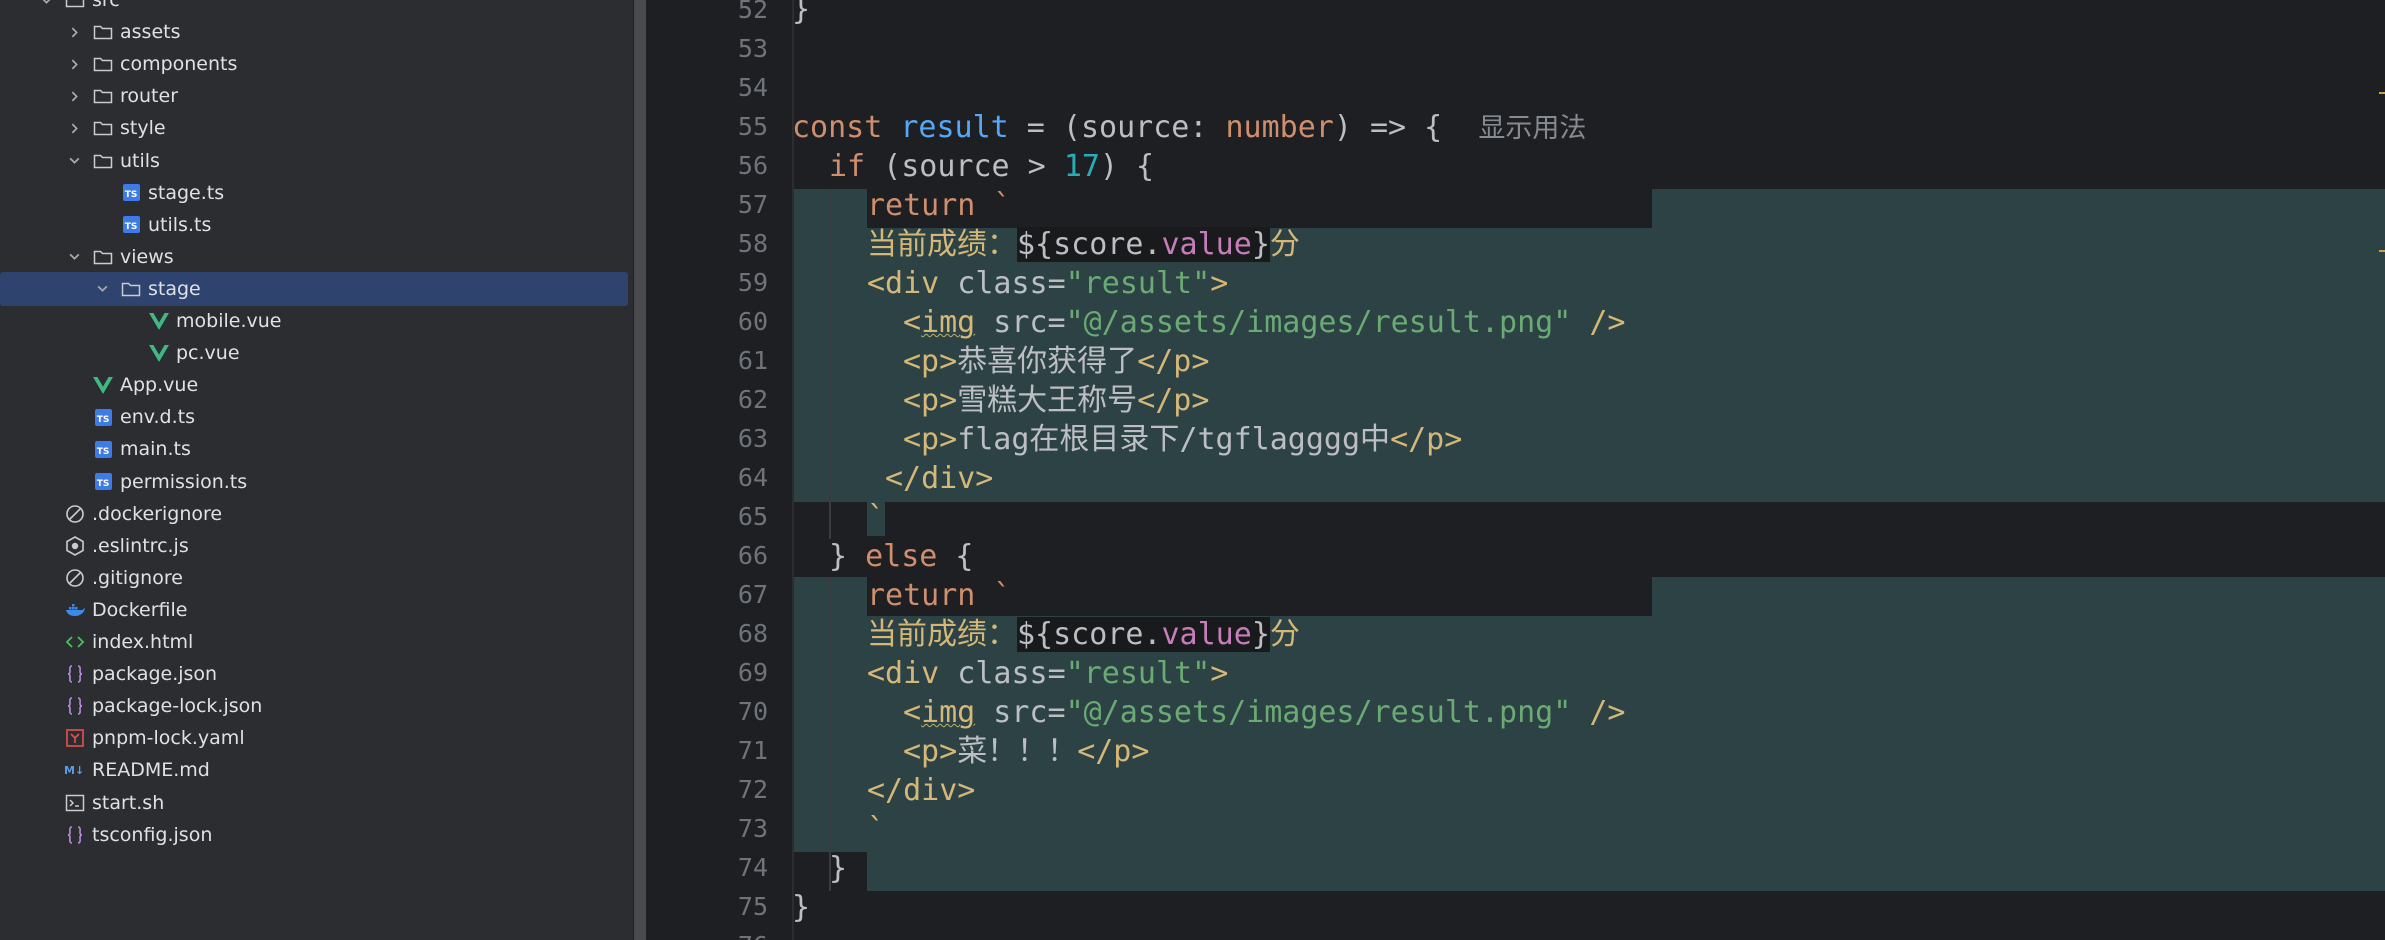 Image resolution: width=2385 pixels, height=940 pixels. I want to click on tree-item: M↓ README.md, so click(314, 770).